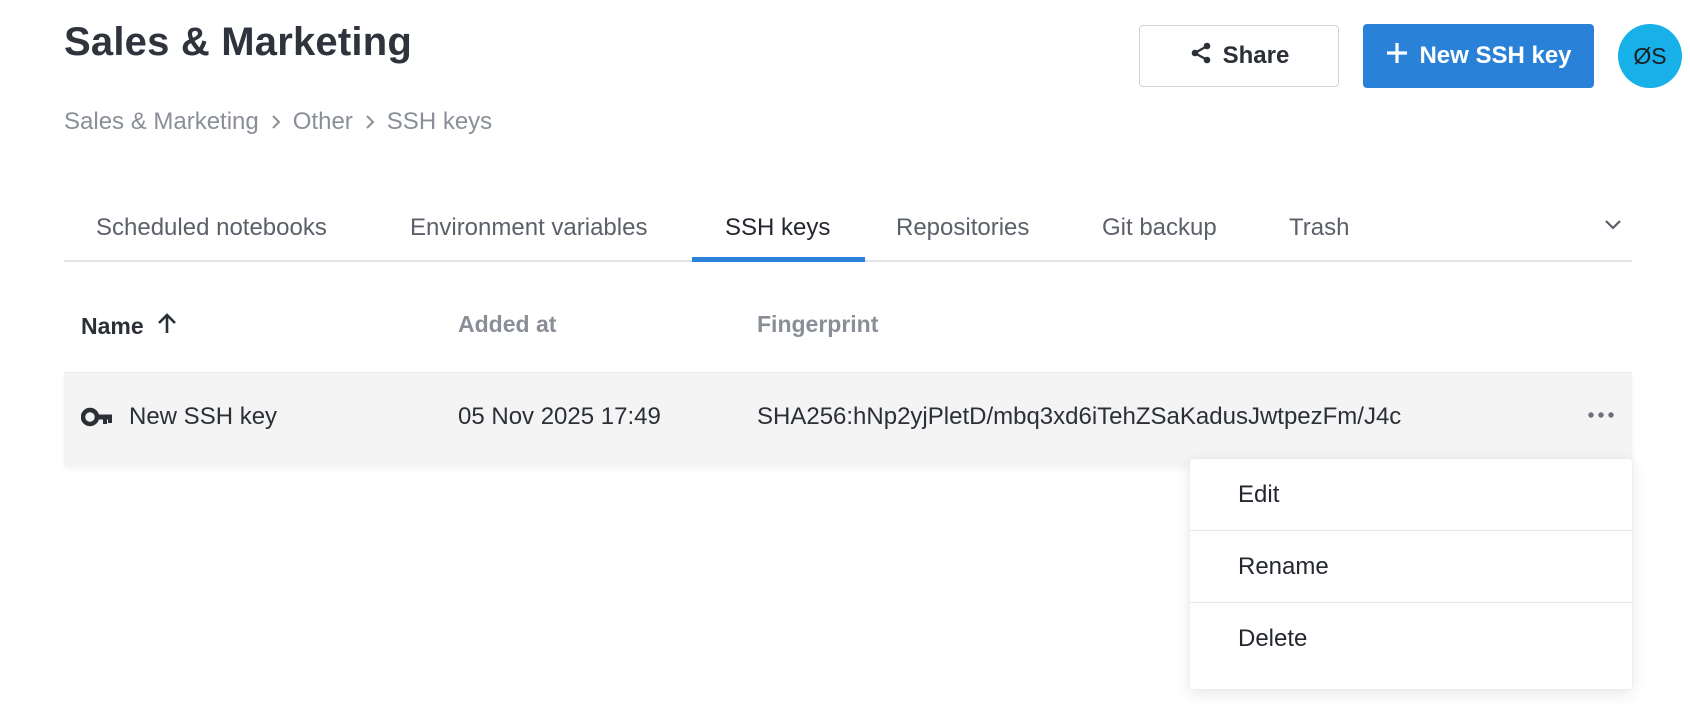  What do you see at coordinates (1411, 495) in the screenshot?
I see `menu-item-edit: Edit` at bounding box center [1411, 495].